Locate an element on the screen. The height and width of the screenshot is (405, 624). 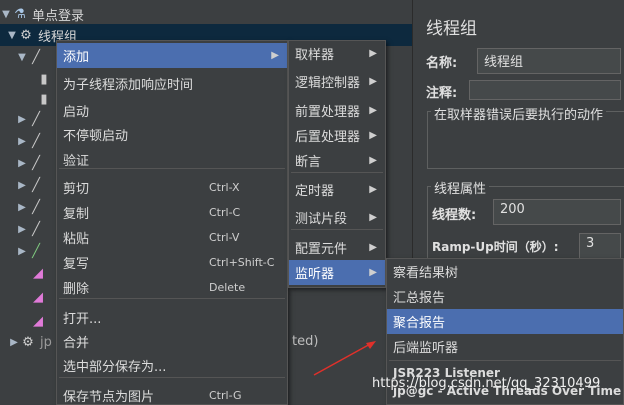
add-submenu-item: 前置处理器 ▶ is located at coordinates (337, 110).